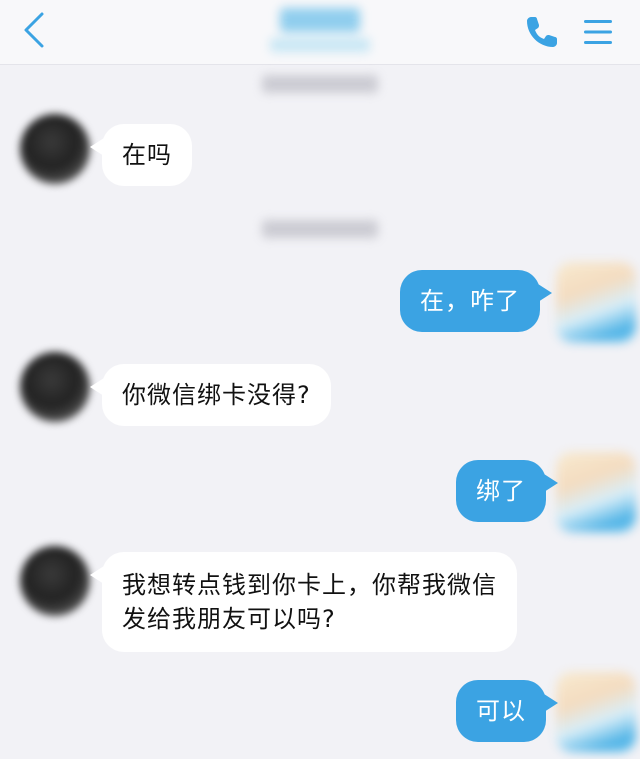 The height and width of the screenshot is (759, 640). I want to click on message-text-line: 我想转点钱到你卡上，你帮我微信, so click(309, 585).